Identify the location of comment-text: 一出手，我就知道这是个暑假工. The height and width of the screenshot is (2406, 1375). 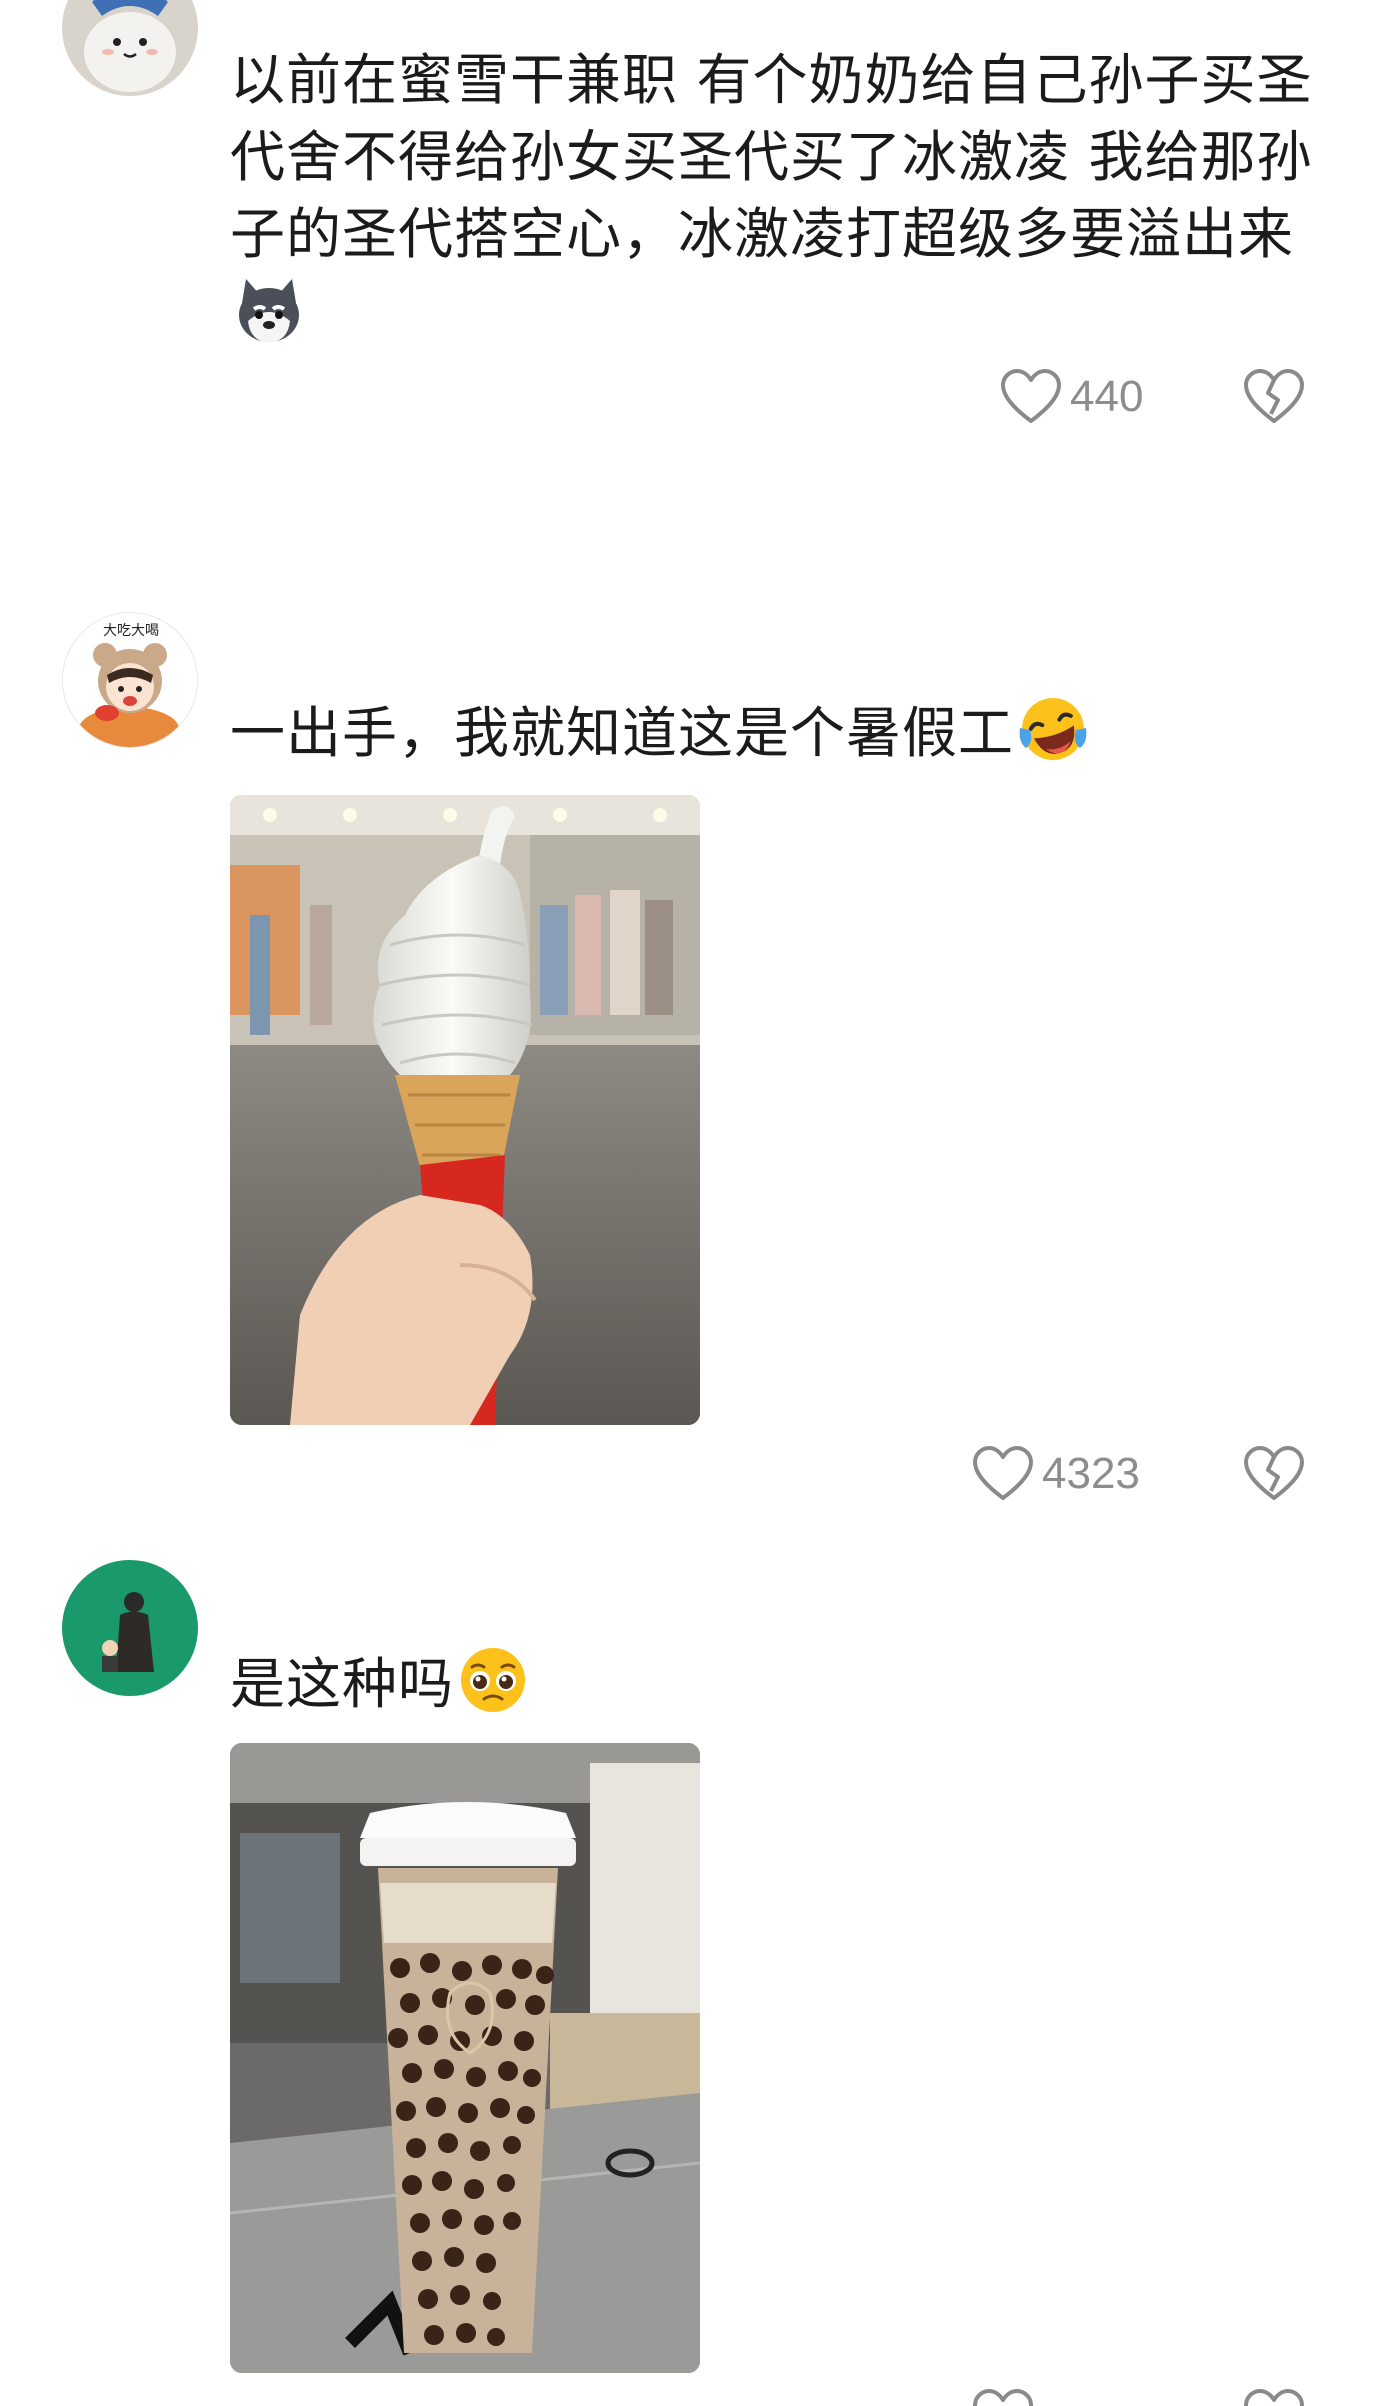
(785, 732).